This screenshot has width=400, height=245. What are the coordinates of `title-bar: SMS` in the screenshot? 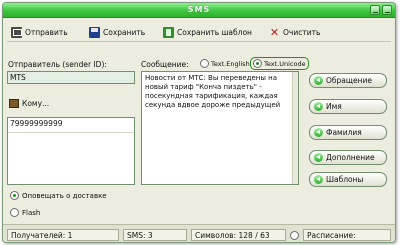 It's located at (199, 10).